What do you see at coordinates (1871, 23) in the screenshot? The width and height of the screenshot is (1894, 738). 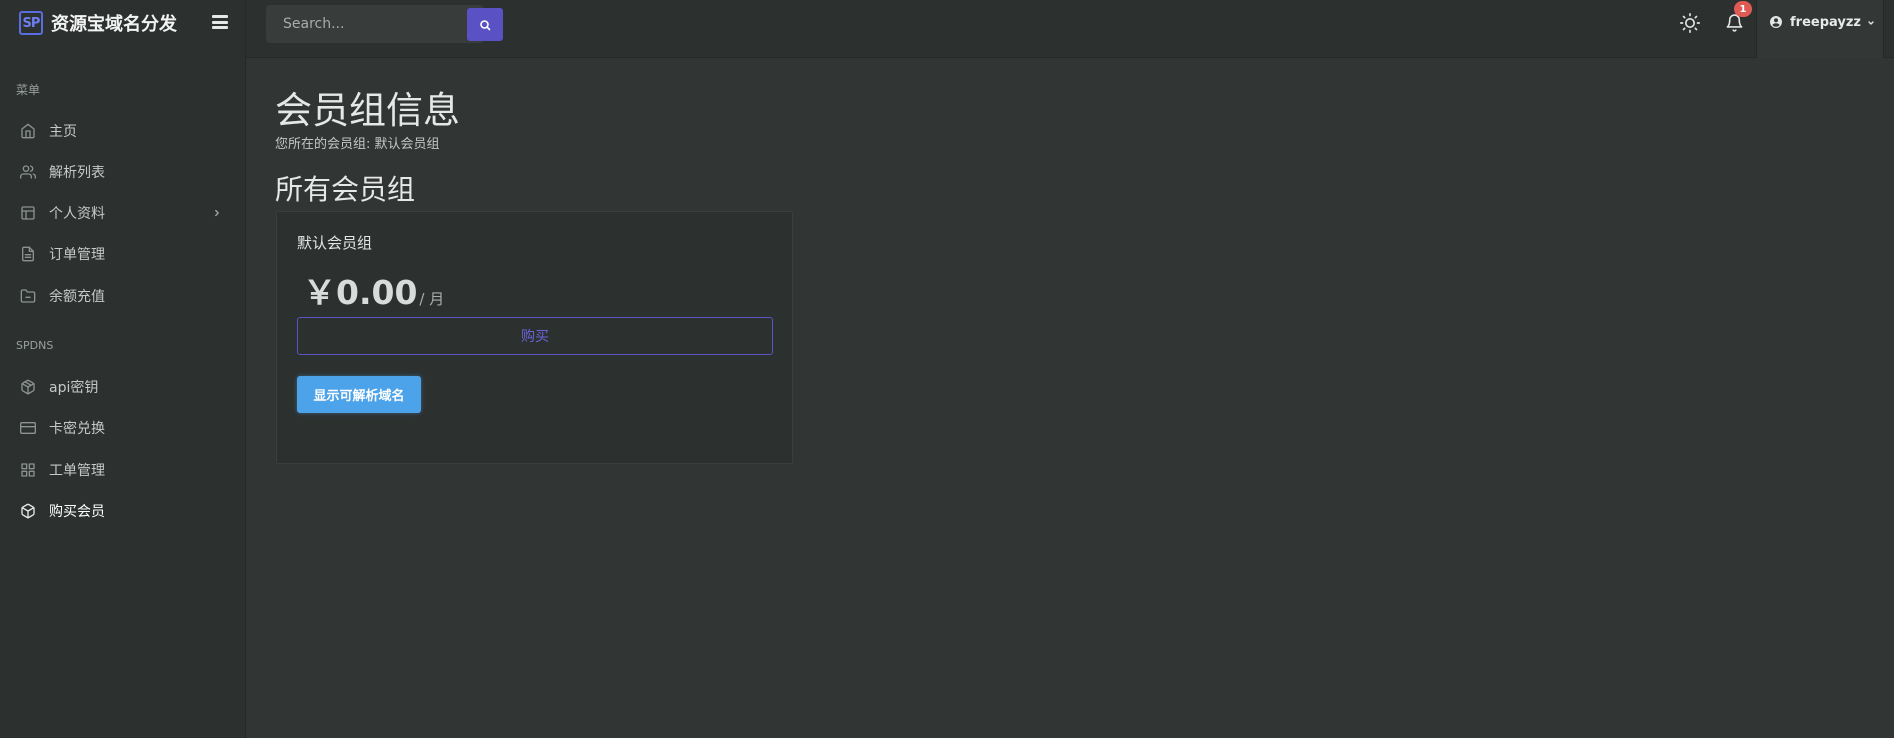 I see `chevron-down-icon` at bounding box center [1871, 23].